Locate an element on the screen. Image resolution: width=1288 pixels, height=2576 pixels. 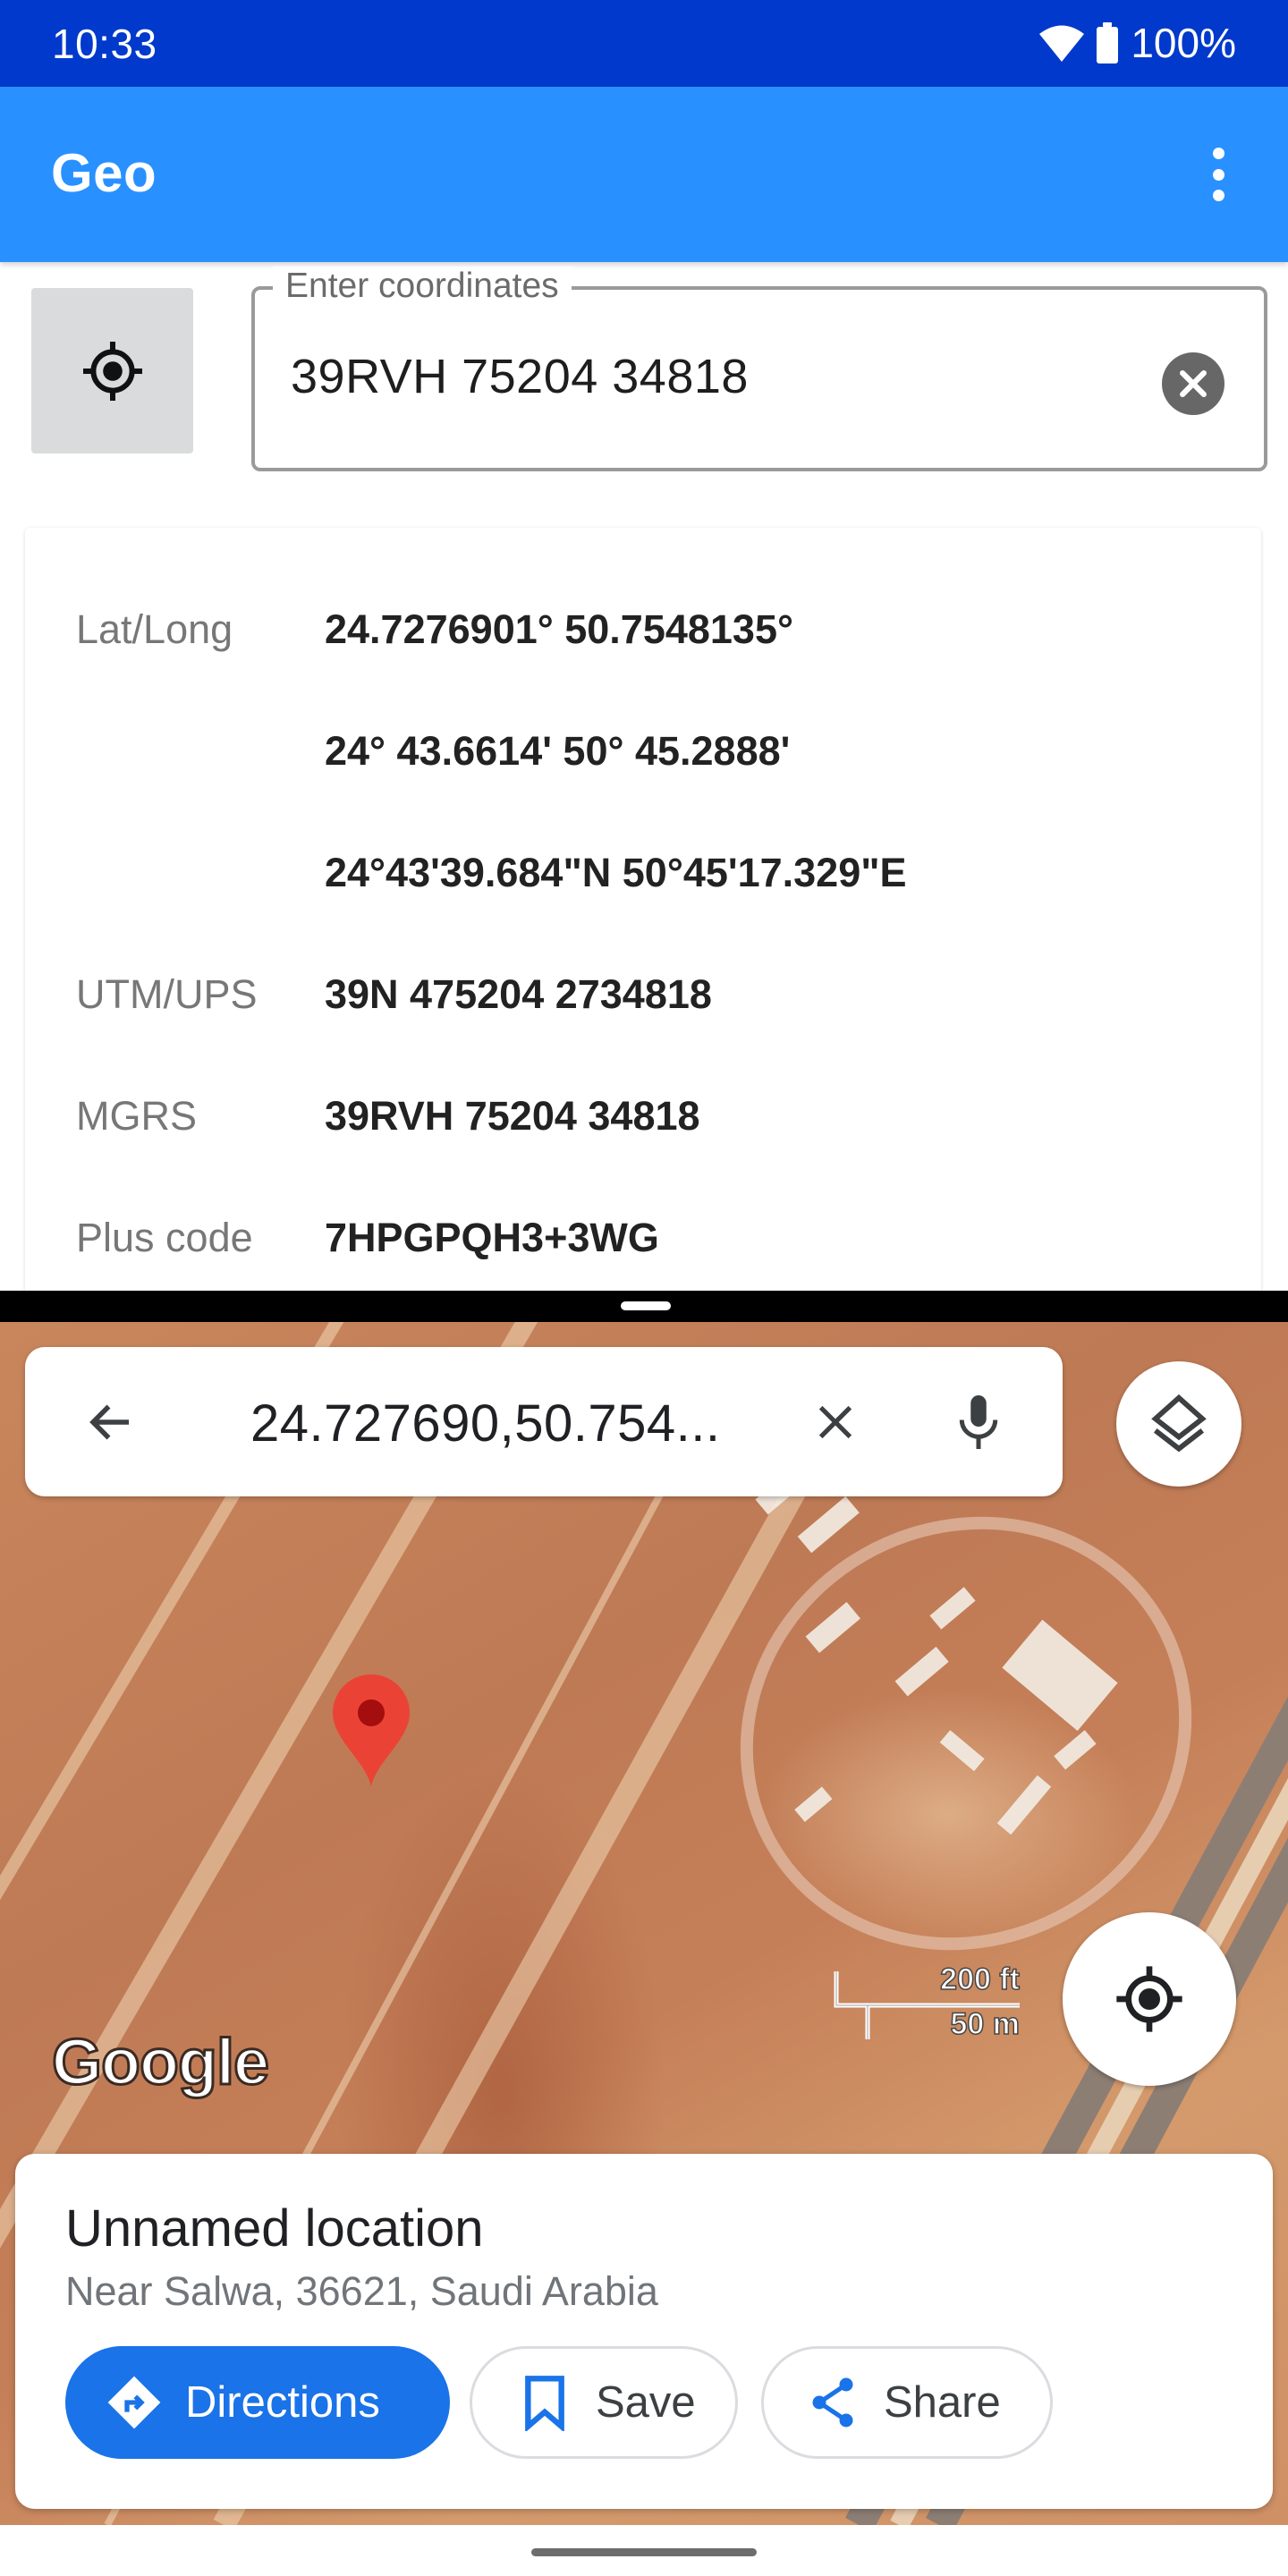
result-value-latlong-dm: 24° 43.6614' 50° 45.2888' is located at coordinates (558, 751).